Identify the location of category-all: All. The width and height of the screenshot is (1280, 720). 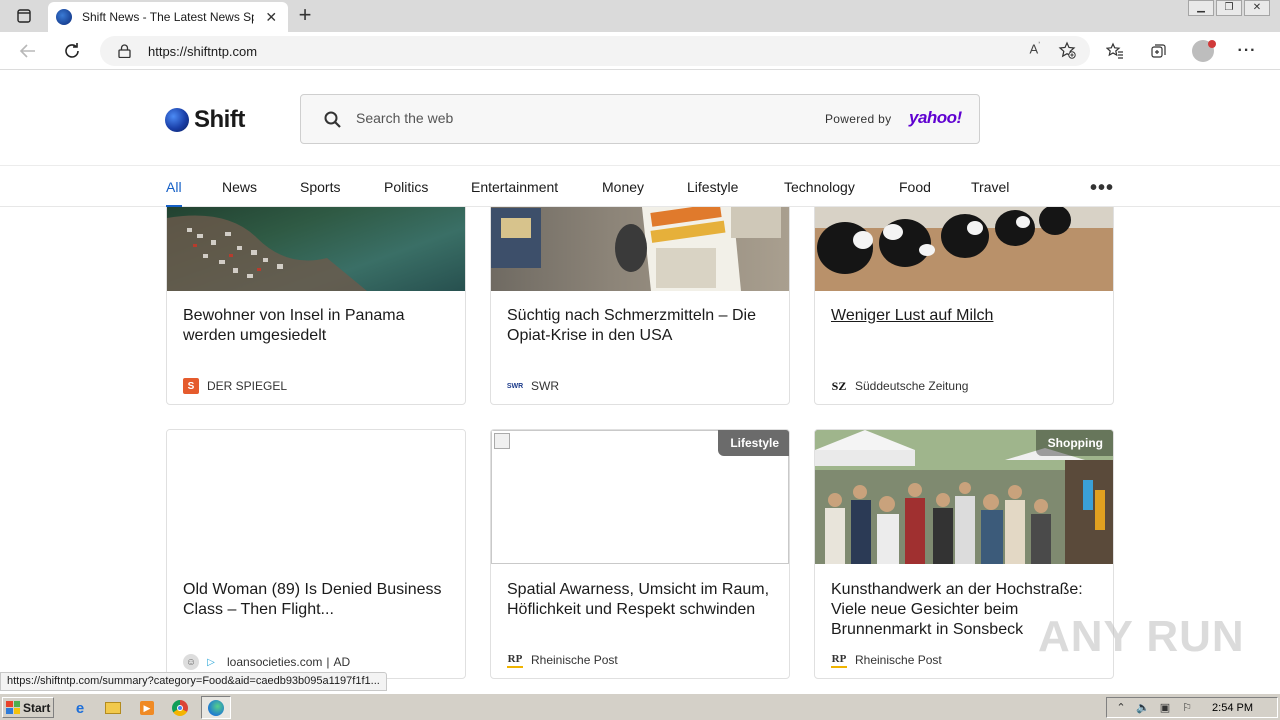
(174, 193).